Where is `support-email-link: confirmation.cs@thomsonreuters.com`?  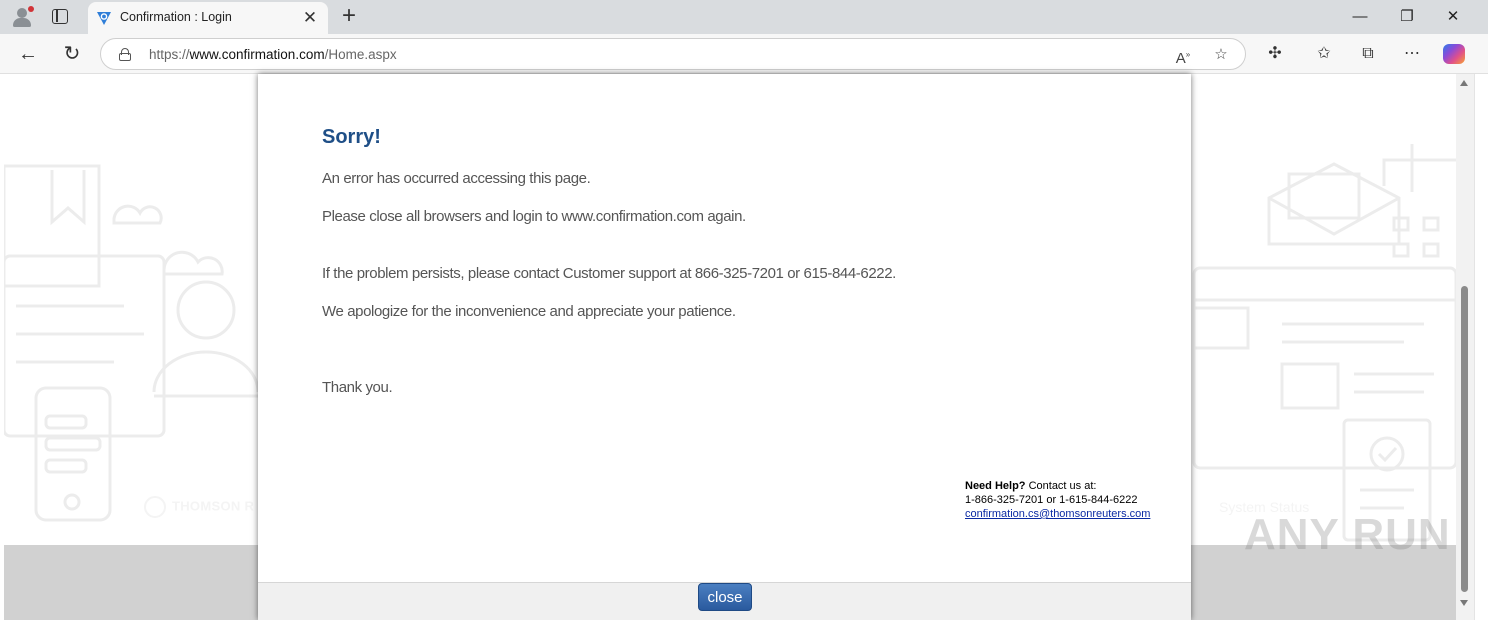 support-email-link: confirmation.cs@thomsonreuters.com is located at coordinates (1057, 514).